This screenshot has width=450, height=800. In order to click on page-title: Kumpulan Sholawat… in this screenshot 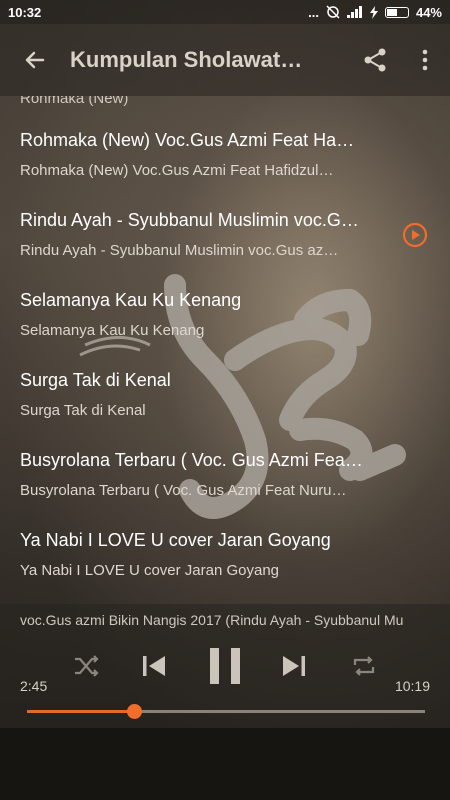, I will do `click(186, 59)`.